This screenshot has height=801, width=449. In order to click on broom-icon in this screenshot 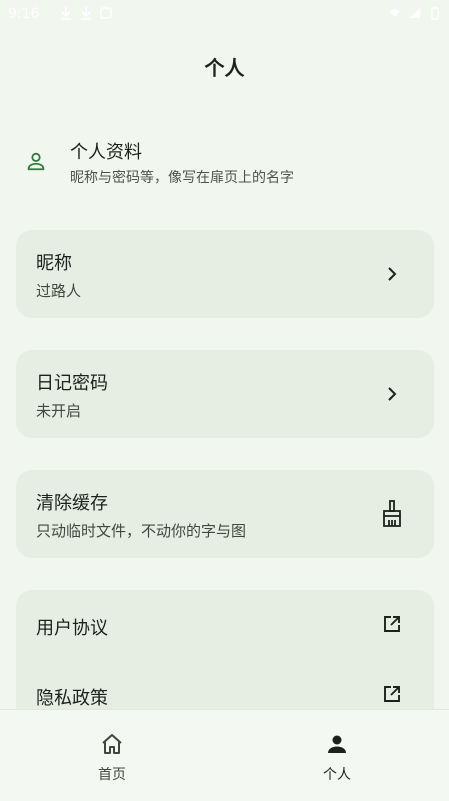, I will do `click(392, 513)`.